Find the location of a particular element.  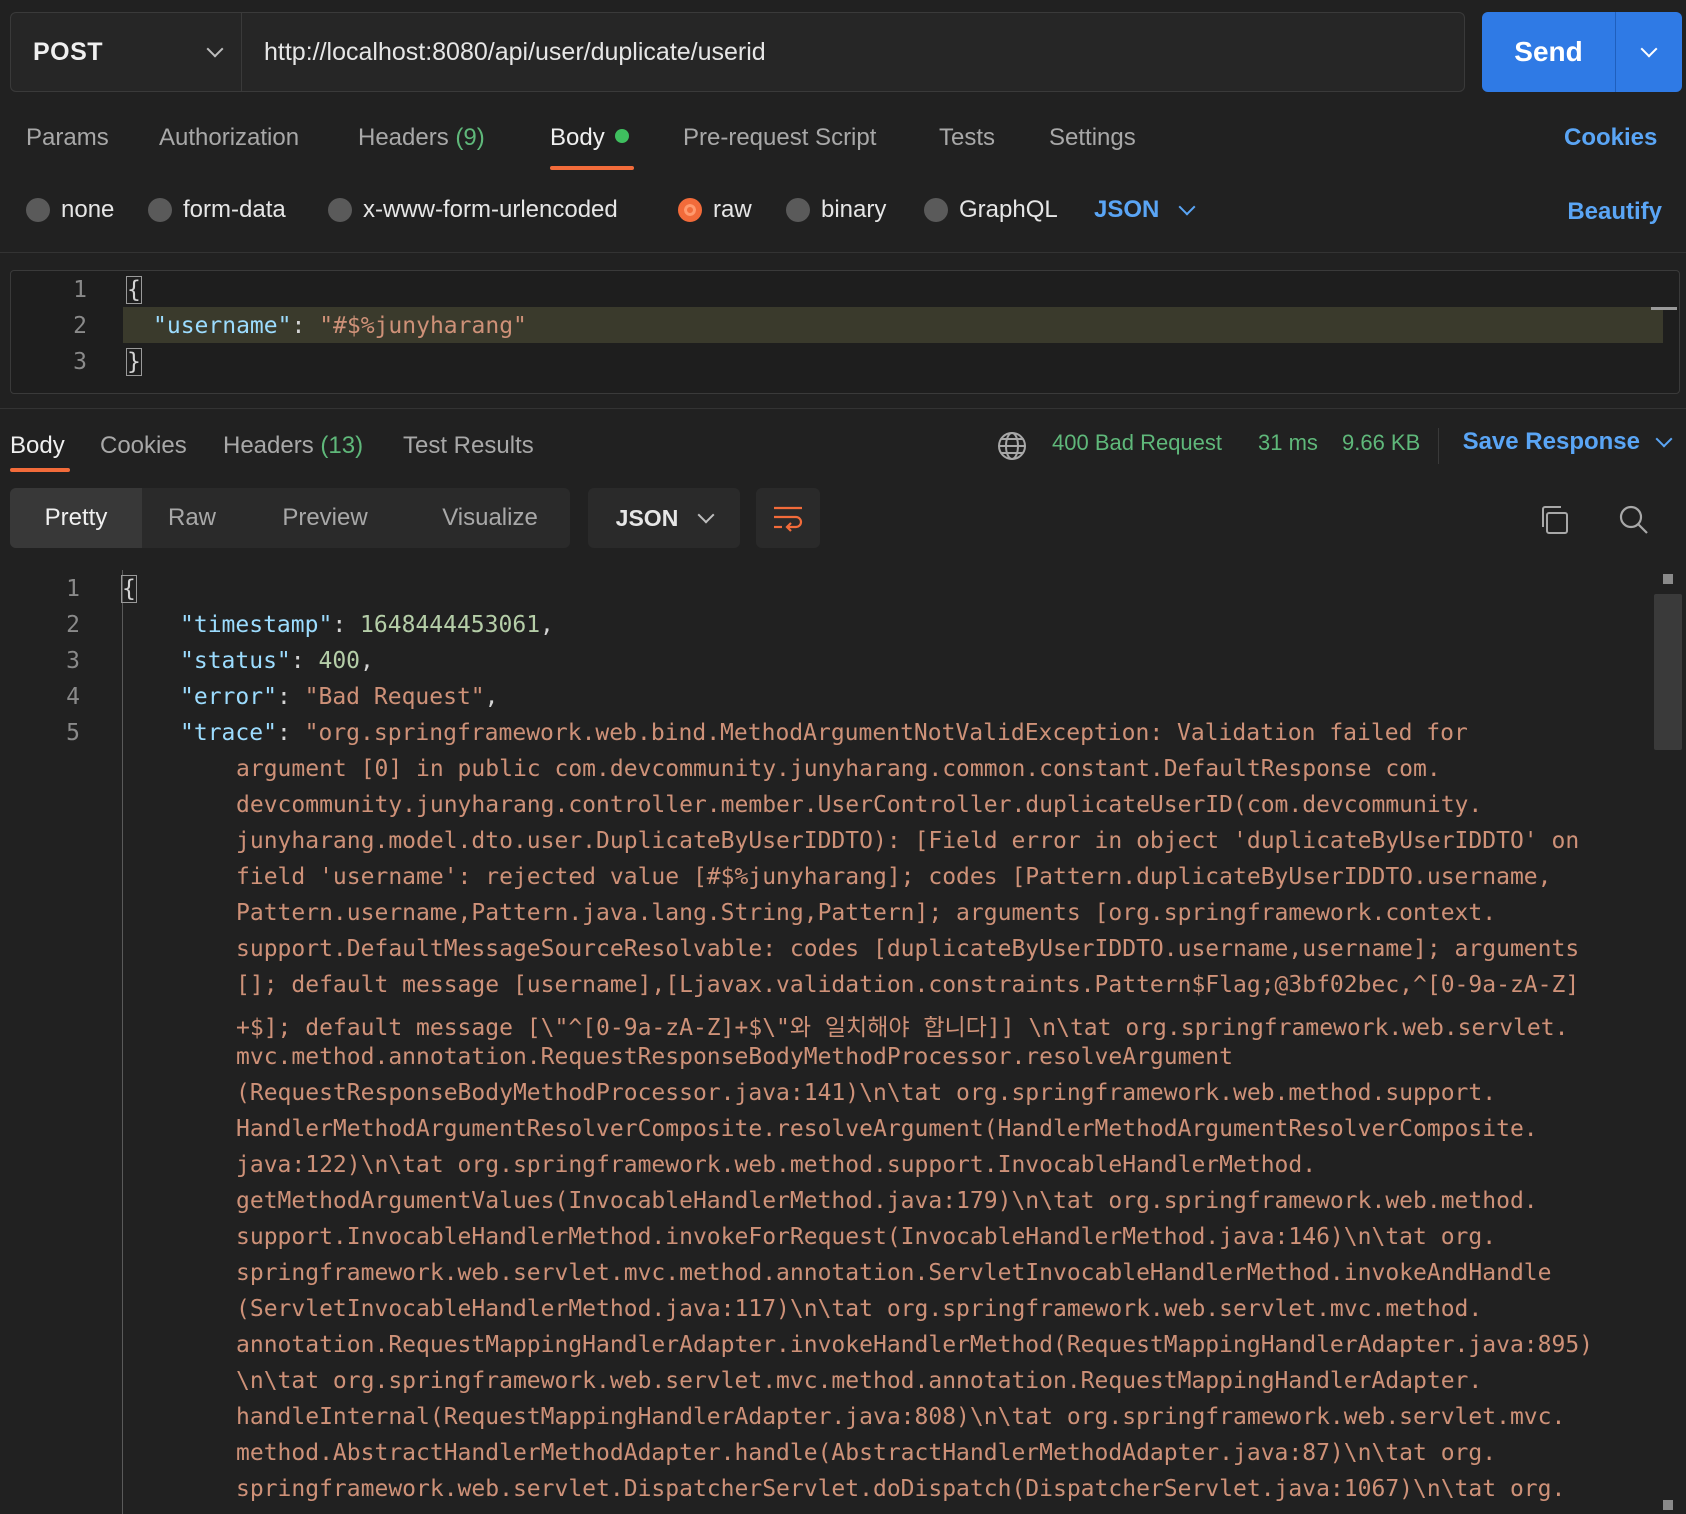

response-scrollbar is located at coordinates (1668, 1044).